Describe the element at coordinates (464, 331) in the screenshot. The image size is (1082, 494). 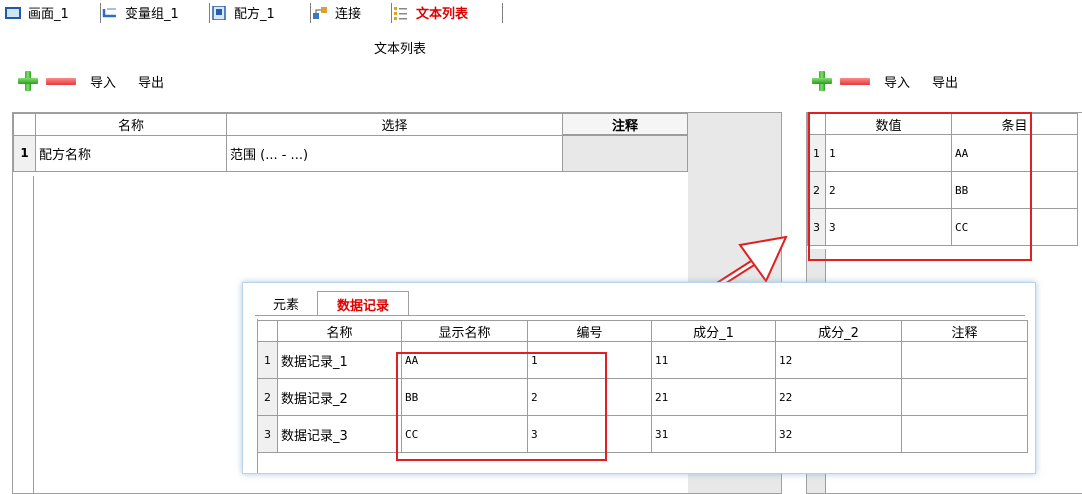
I see `column-display-name: 显示名称` at that location.